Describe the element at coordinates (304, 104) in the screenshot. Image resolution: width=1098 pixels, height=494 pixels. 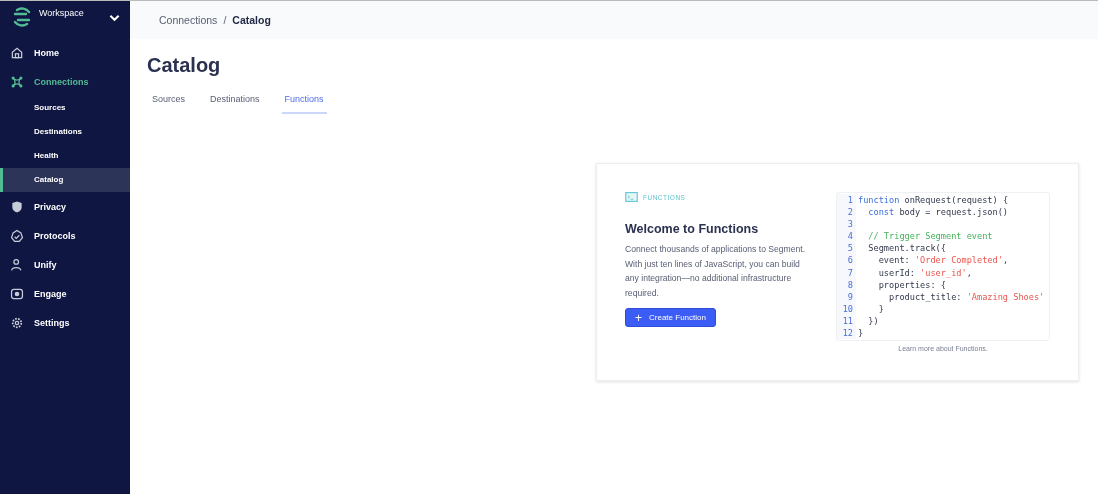
I see `tab: Functions` at that location.